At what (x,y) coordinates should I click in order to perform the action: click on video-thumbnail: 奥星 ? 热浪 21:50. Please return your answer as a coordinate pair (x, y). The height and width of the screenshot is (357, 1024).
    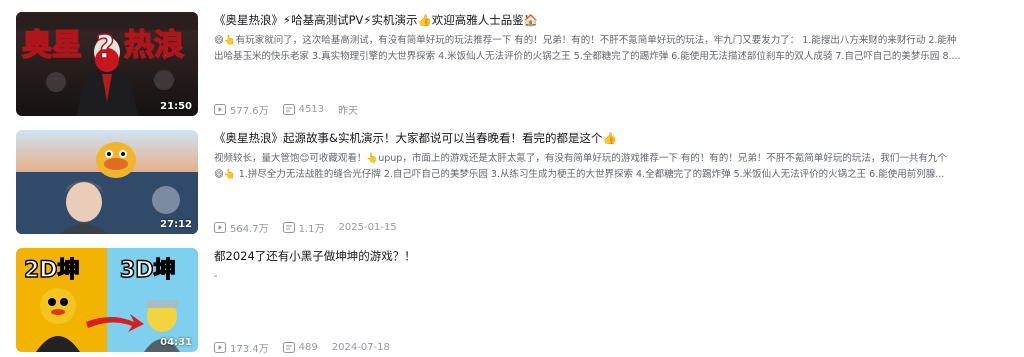
    Looking at the image, I should click on (107, 64).